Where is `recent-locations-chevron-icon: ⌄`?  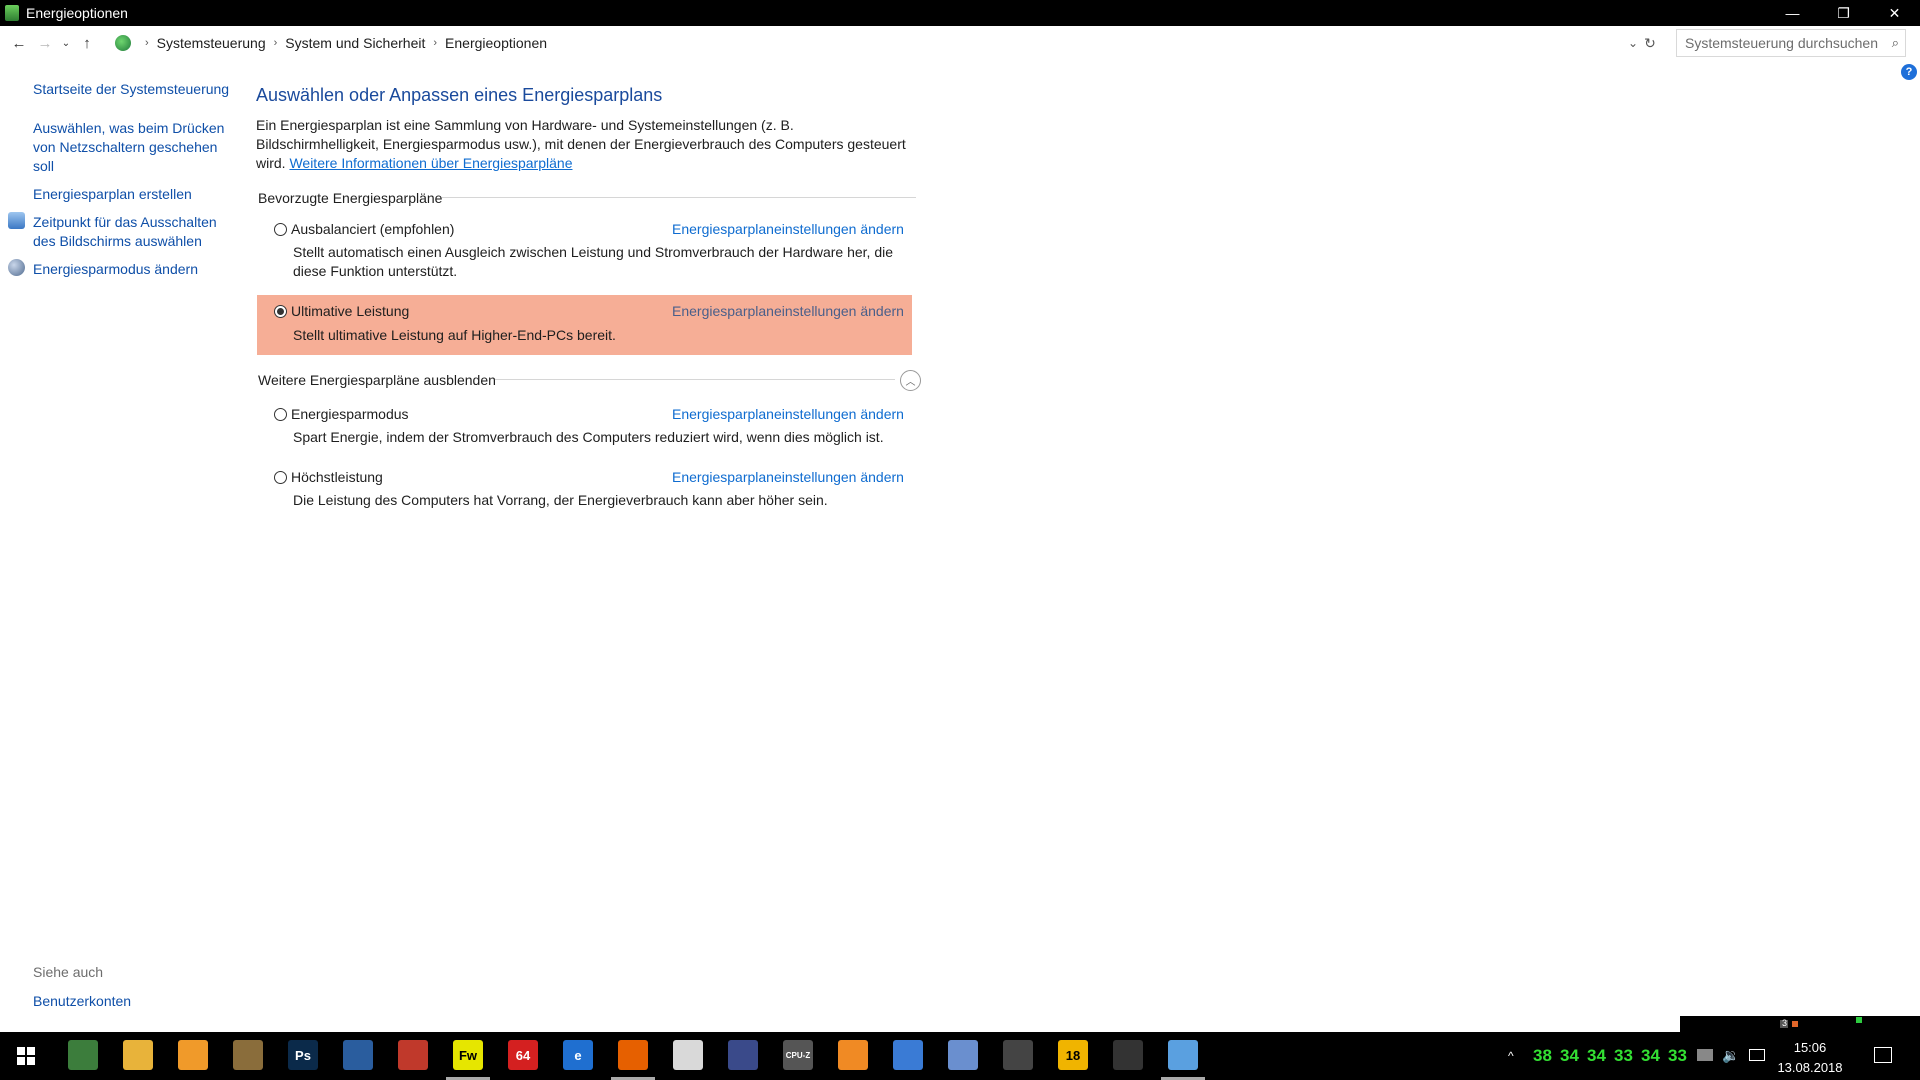
recent-locations-chevron-icon: ⌄ is located at coordinates (66, 43).